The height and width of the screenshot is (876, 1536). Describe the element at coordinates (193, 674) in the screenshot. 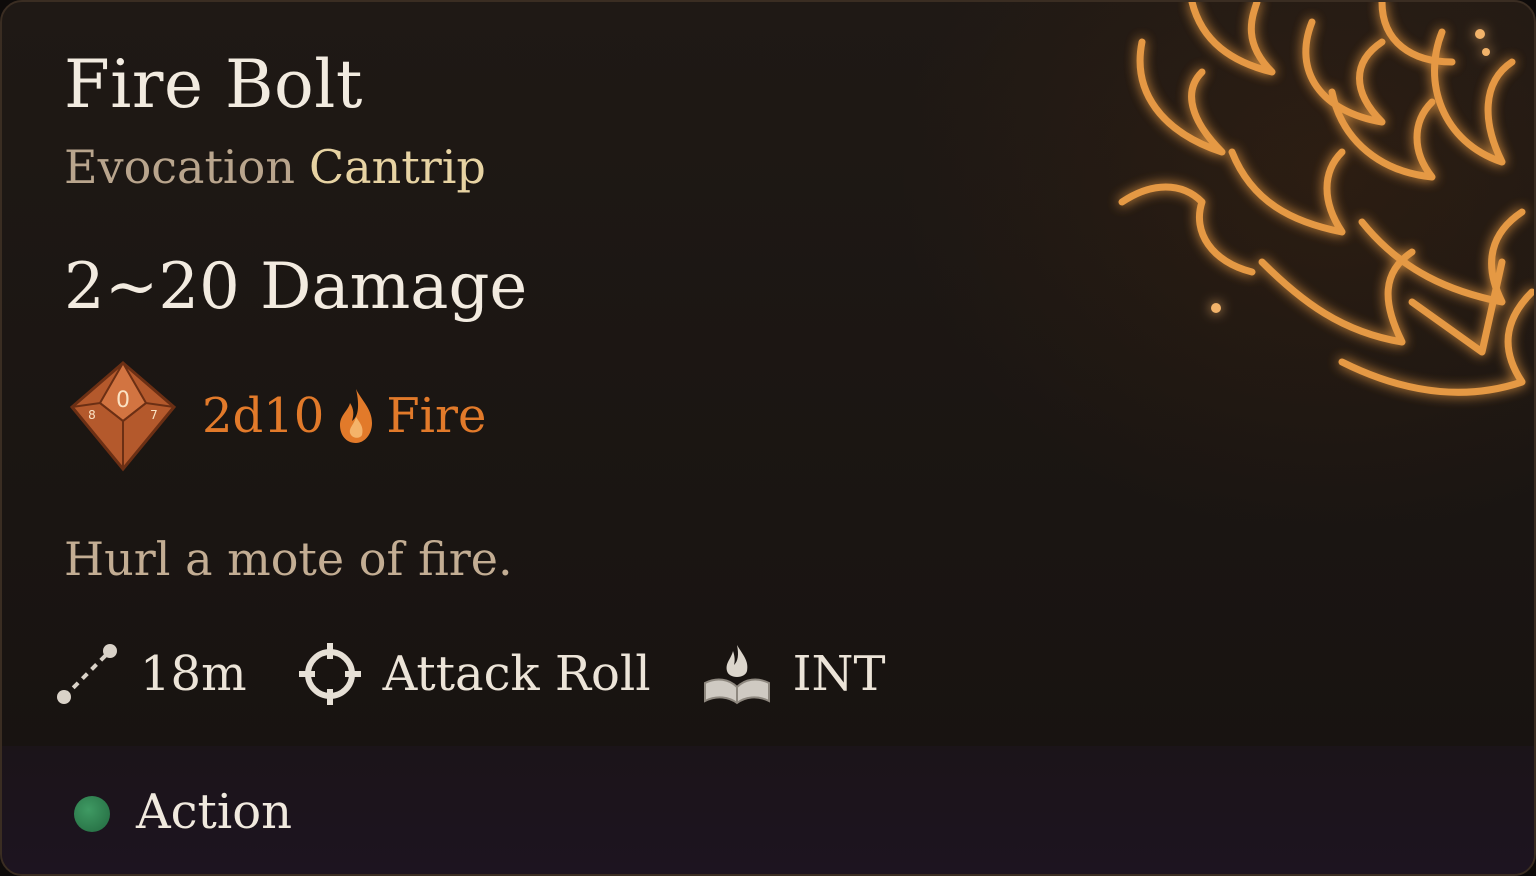

I see `range-value: 18m` at that location.